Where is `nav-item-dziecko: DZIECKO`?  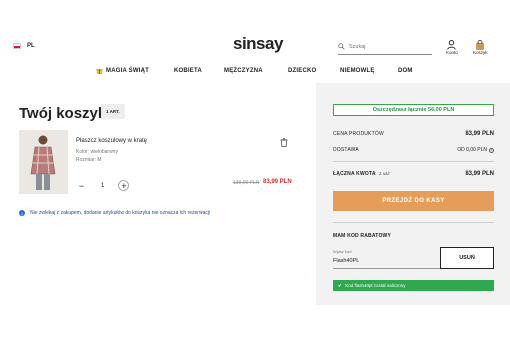
nav-item-dziecko: DZIECKO is located at coordinates (314, 70).